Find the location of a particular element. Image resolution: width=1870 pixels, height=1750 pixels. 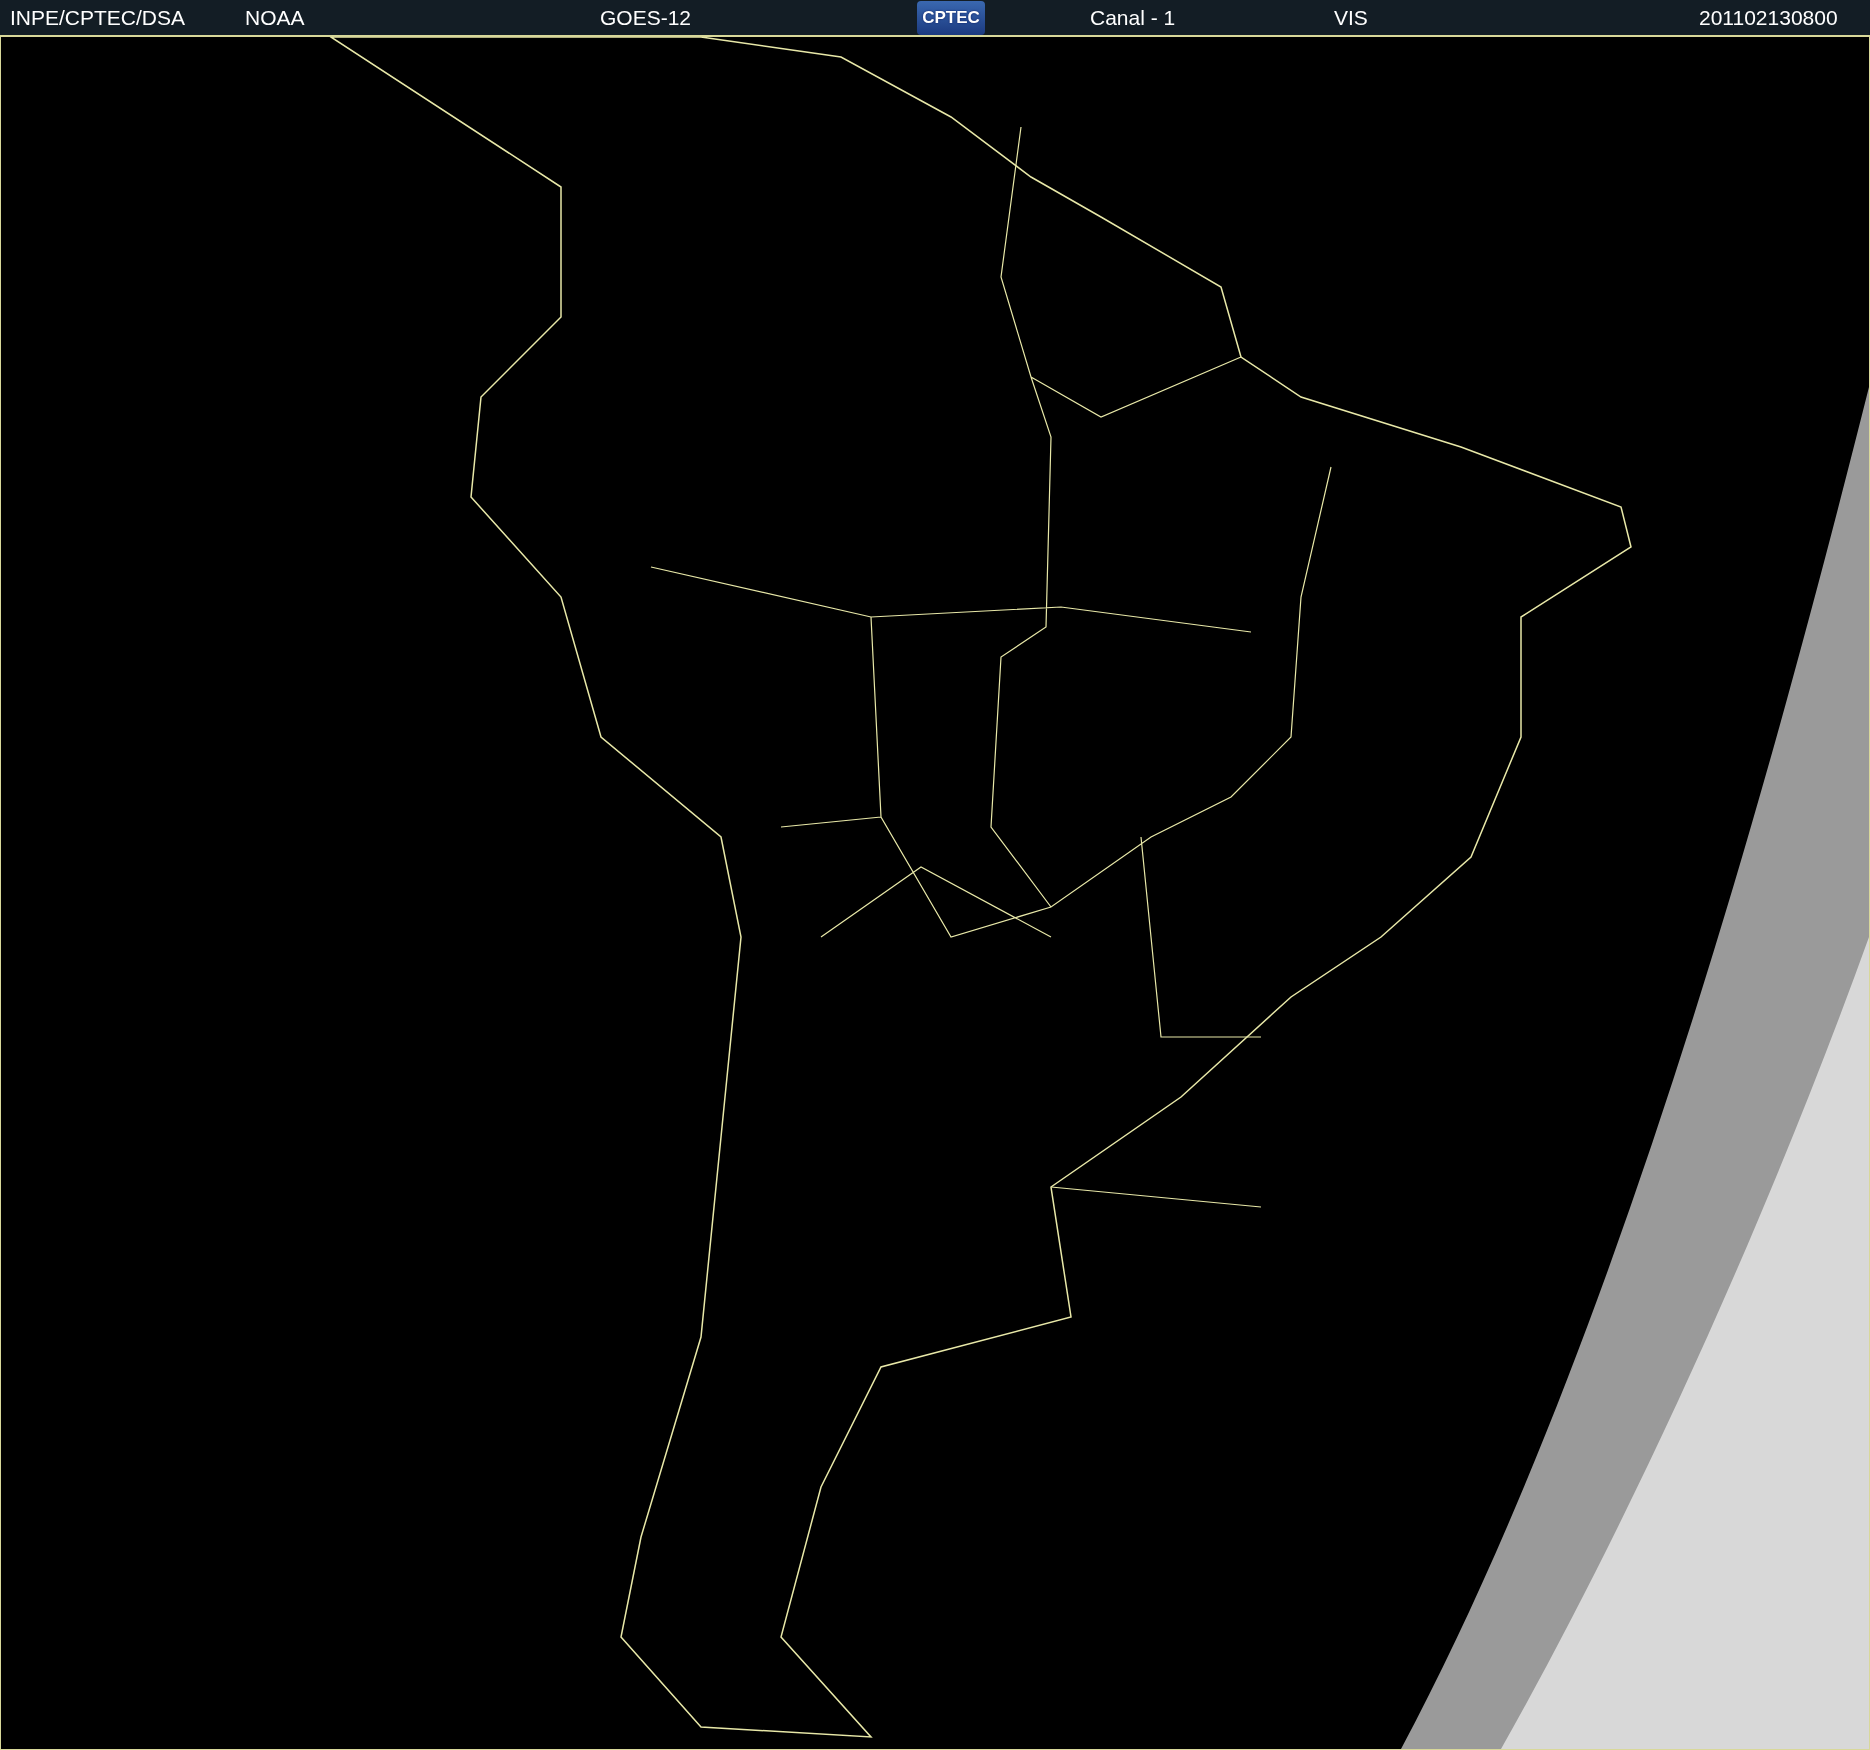

timestamp-label: 201102130800 is located at coordinates (1768, 17).